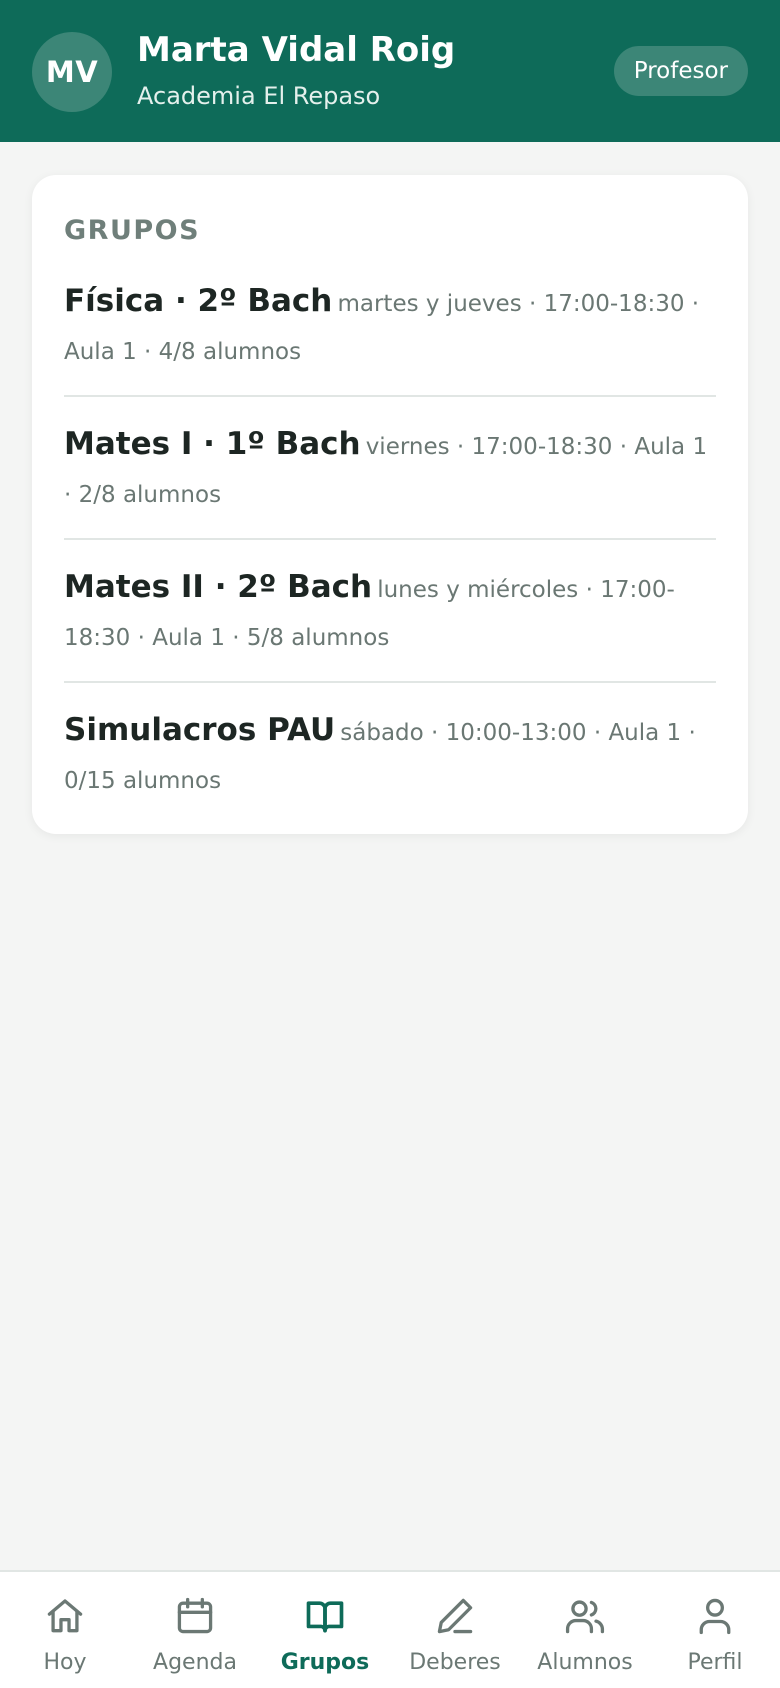 The height and width of the screenshot is (1688, 780). I want to click on nav-item-perfil: Perfil, so click(715, 1630).